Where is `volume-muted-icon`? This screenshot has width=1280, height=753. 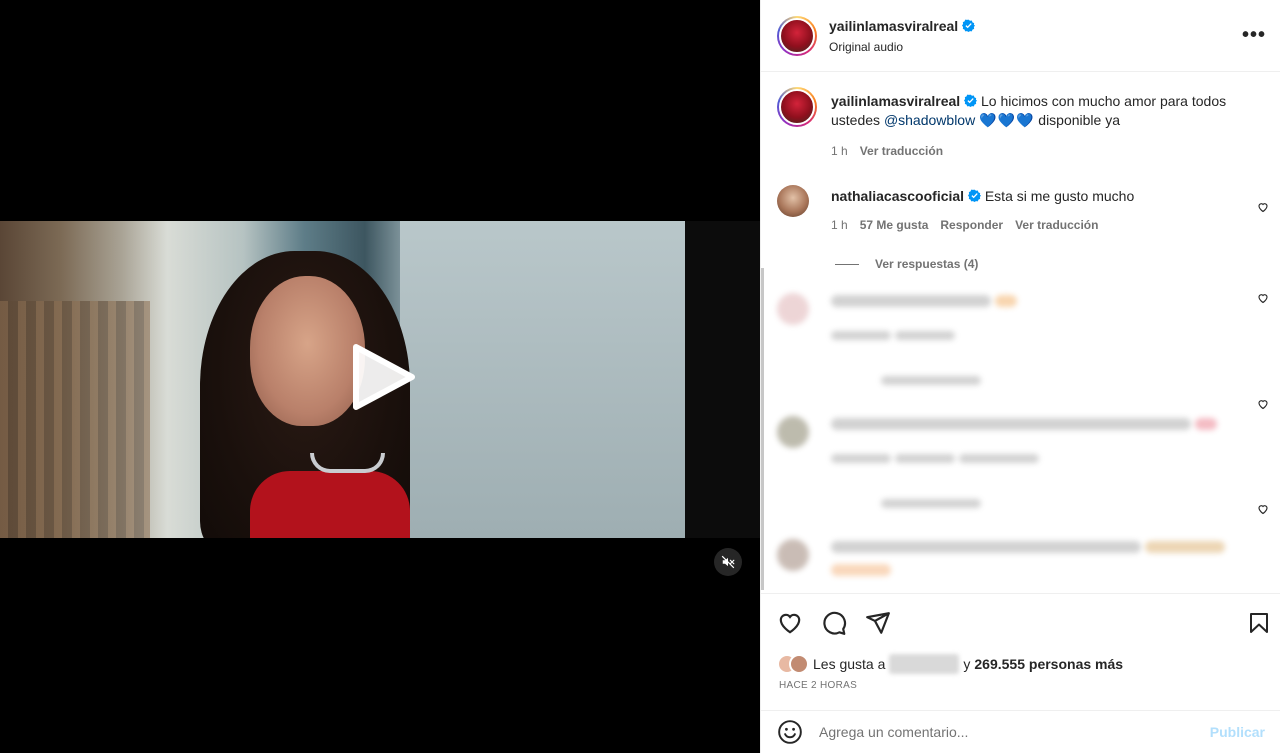 volume-muted-icon is located at coordinates (728, 562).